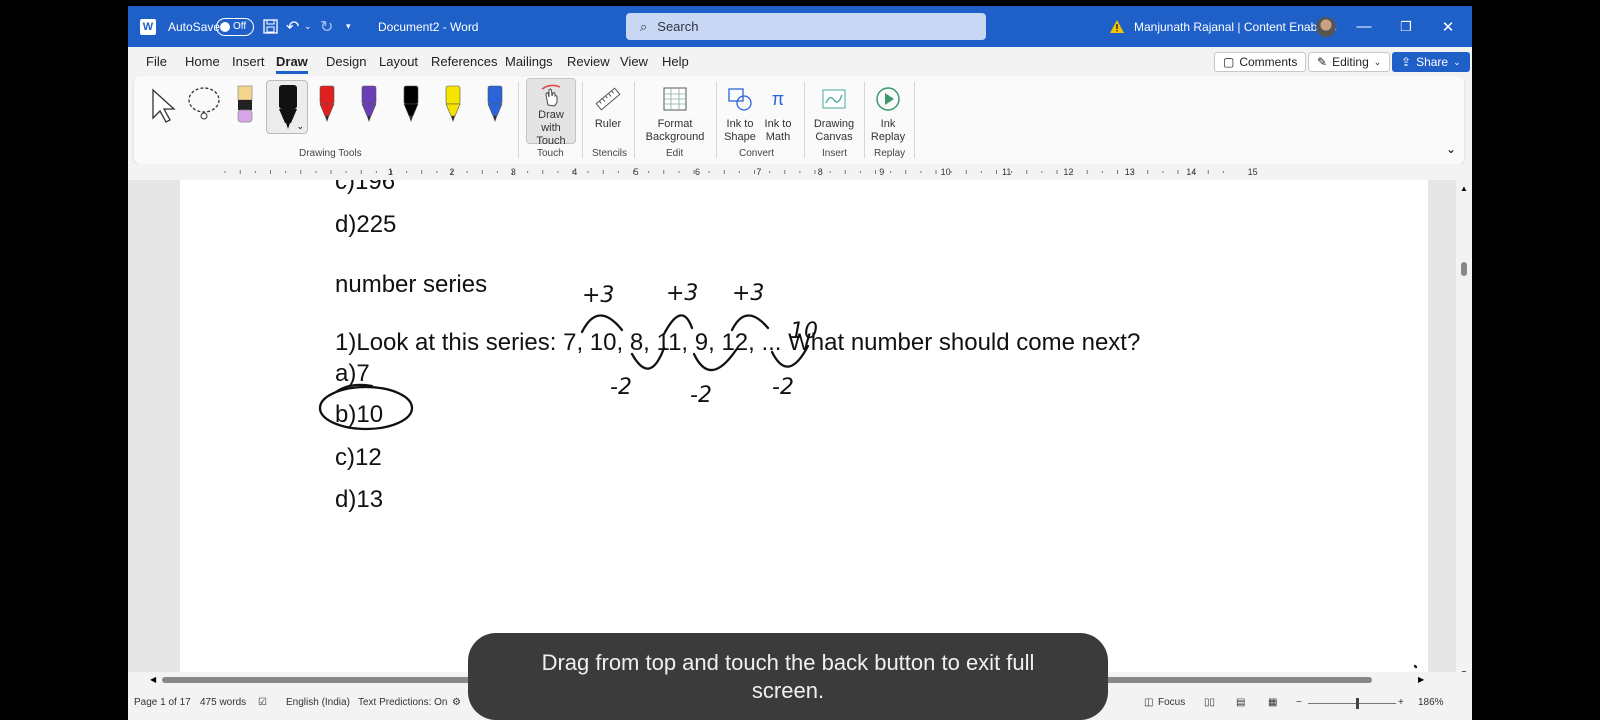 The width and height of the screenshot is (1600, 720). Describe the element at coordinates (778, 110) in the screenshot. I see `ink-to-math-button: π Ink to Math` at that location.